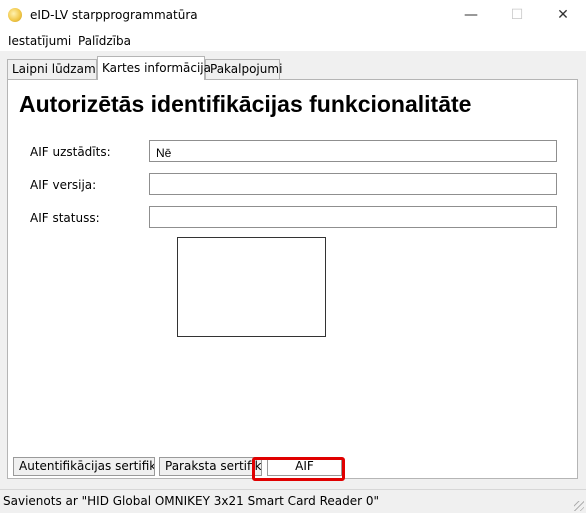 The width and height of the screenshot is (586, 513). What do you see at coordinates (563, 15) in the screenshot?
I see `close-button: ✕` at bounding box center [563, 15].